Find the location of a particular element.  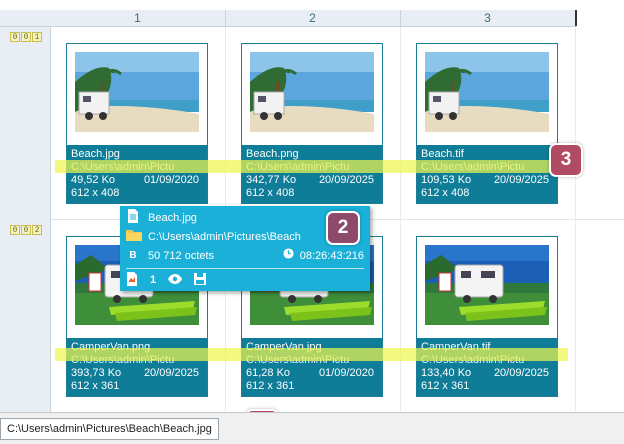

file-size: 49,52 Ko is located at coordinates (93, 180).